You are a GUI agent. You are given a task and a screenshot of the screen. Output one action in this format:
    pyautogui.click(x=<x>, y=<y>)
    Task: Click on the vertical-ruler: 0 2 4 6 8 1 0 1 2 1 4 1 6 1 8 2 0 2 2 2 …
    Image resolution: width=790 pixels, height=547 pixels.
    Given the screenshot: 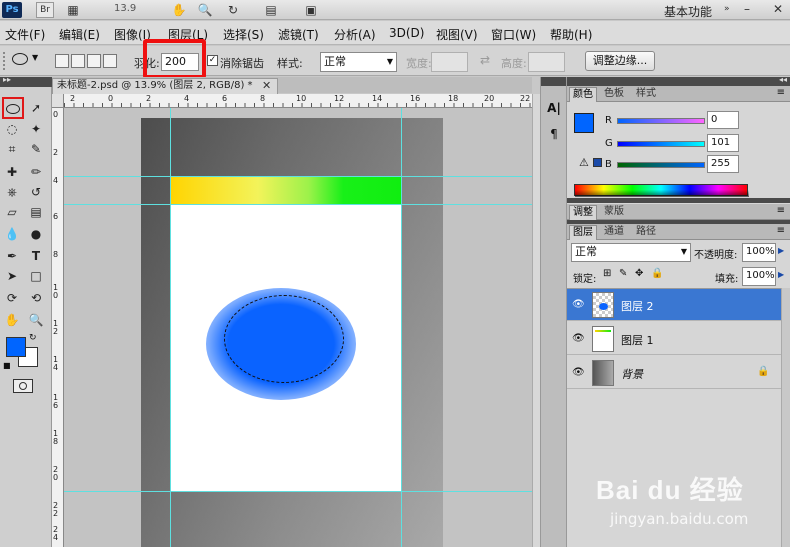 What is the action you would take?
    pyautogui.click(x=58, y=327)
    